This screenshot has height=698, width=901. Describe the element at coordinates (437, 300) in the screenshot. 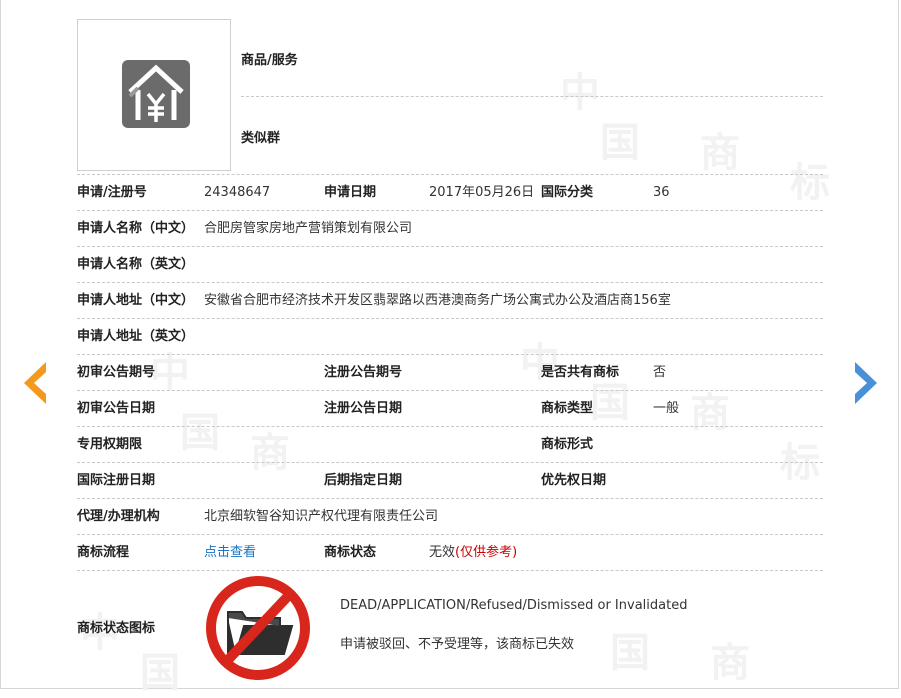

I see `address-cn-value: 安徽省合肥市经济技术开发区翡翠路以西港澳商务广场公寓式办公及酒店商156室` at that location.